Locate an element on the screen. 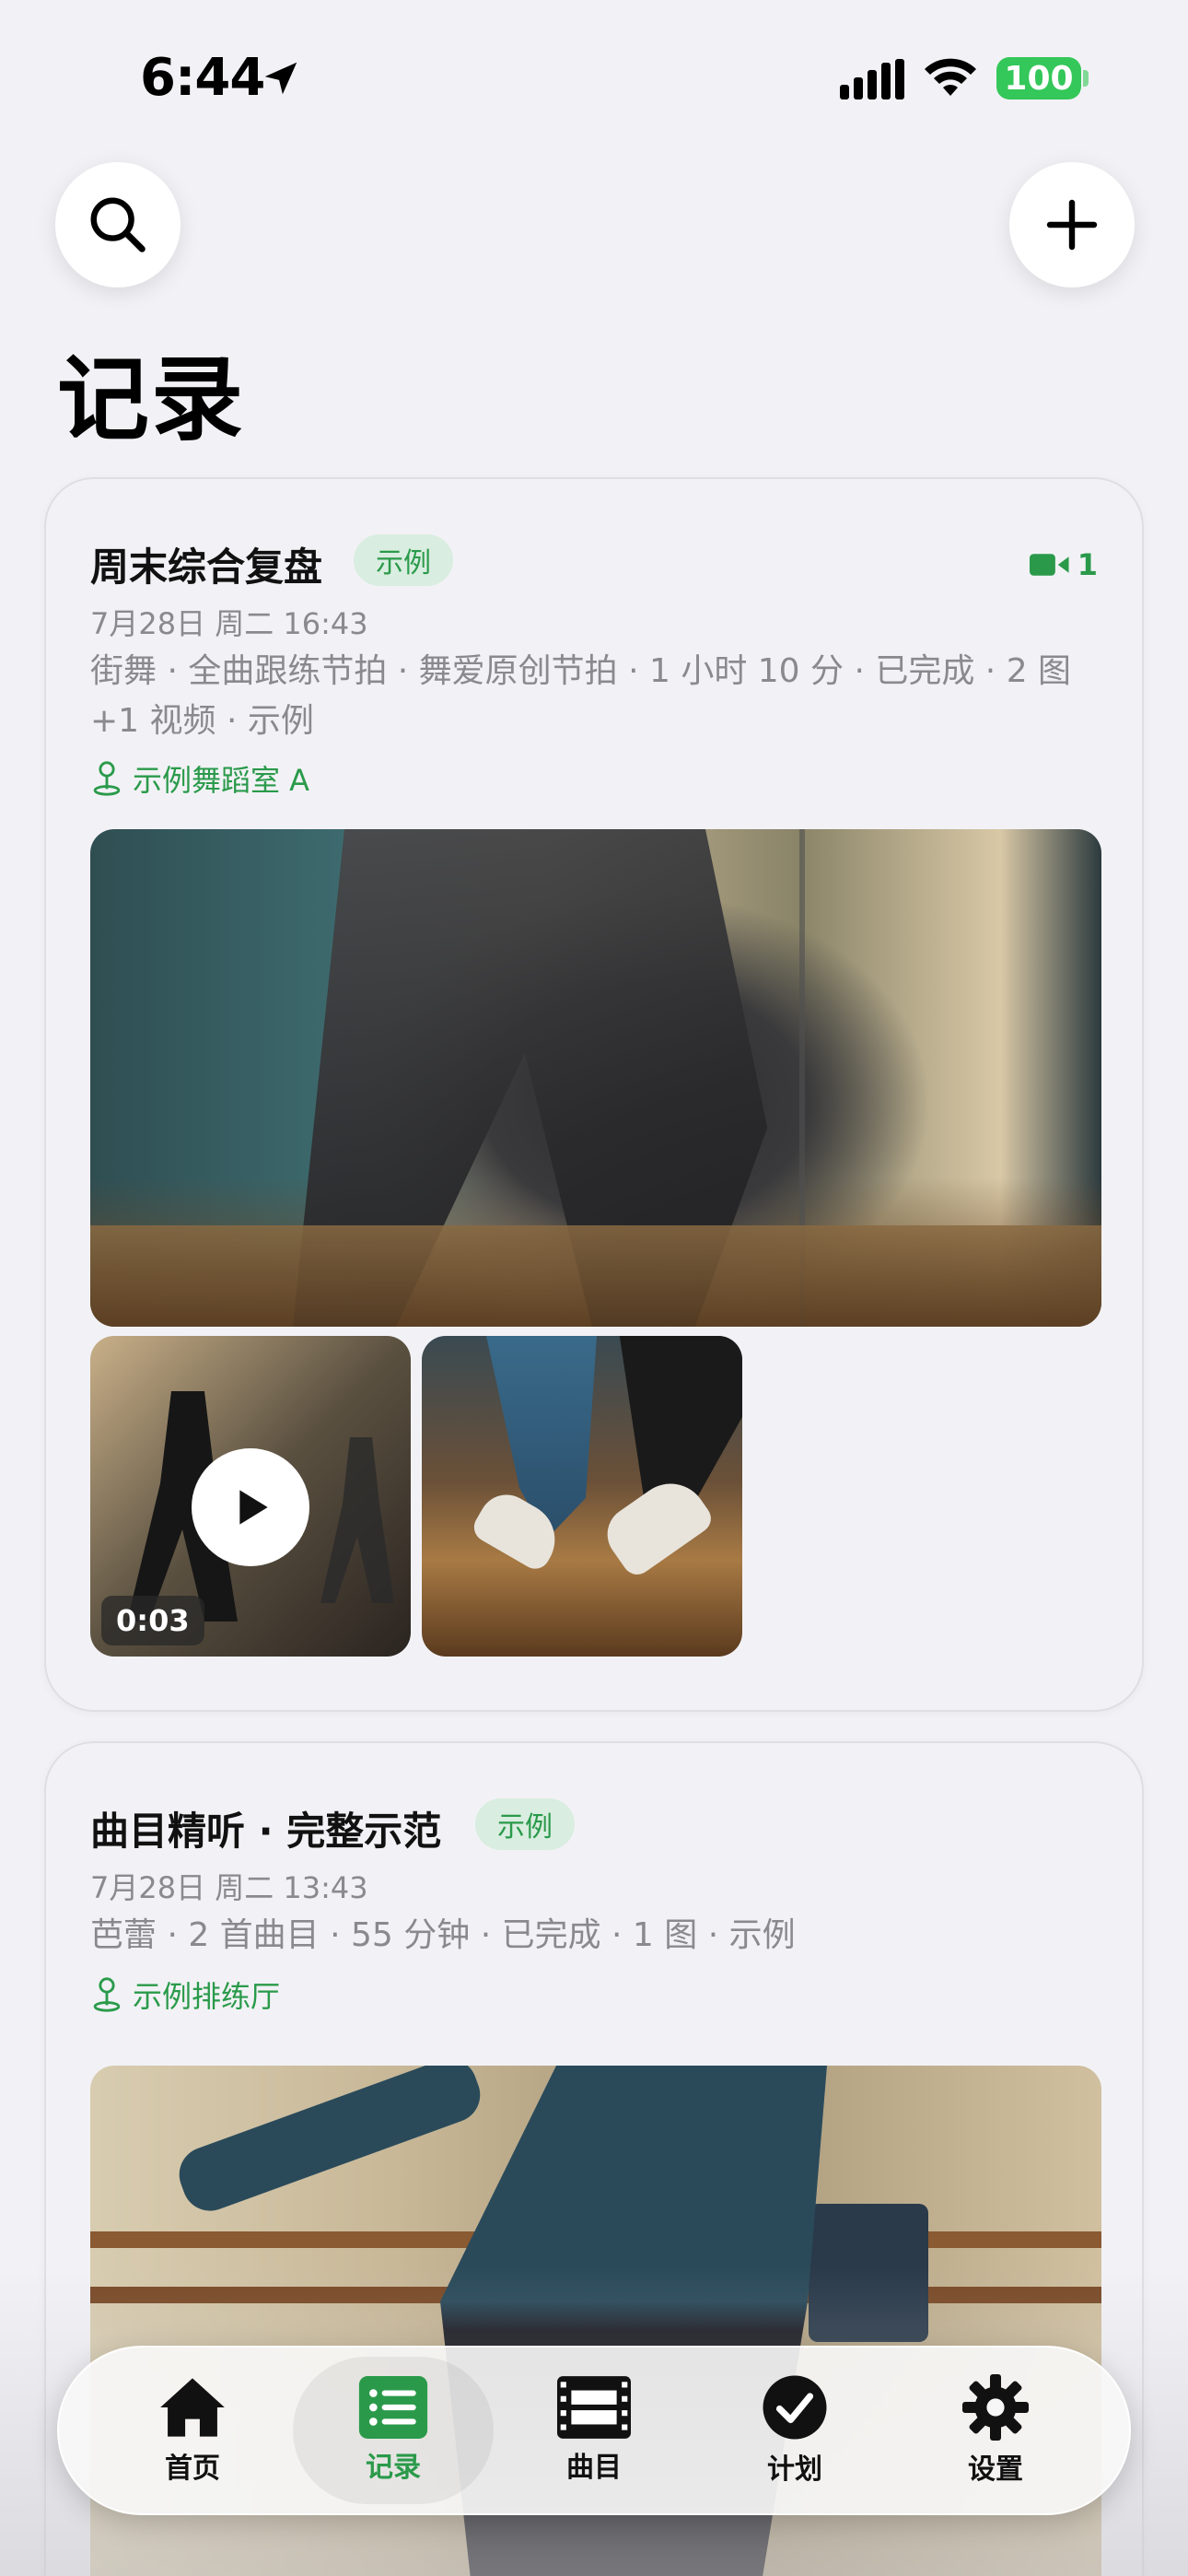 The image size is (1188, 2576). tab-plan: 计划 is located at coordinates (794, 2430).